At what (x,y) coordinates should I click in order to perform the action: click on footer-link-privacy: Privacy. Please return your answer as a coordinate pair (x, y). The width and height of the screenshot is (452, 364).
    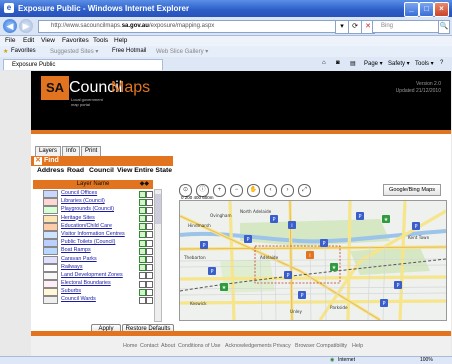
    Looking at the image, I should click on (282, 346).